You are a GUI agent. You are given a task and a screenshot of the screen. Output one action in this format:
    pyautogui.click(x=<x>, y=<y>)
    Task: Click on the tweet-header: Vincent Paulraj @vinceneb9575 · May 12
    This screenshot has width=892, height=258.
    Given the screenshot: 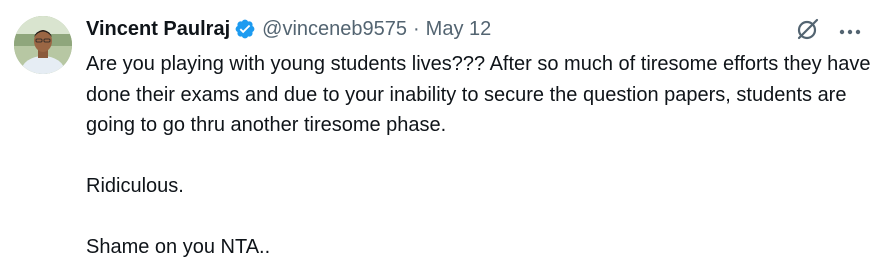 What is the action you would take?
    pyautogui.click(x=288, y=29)
    